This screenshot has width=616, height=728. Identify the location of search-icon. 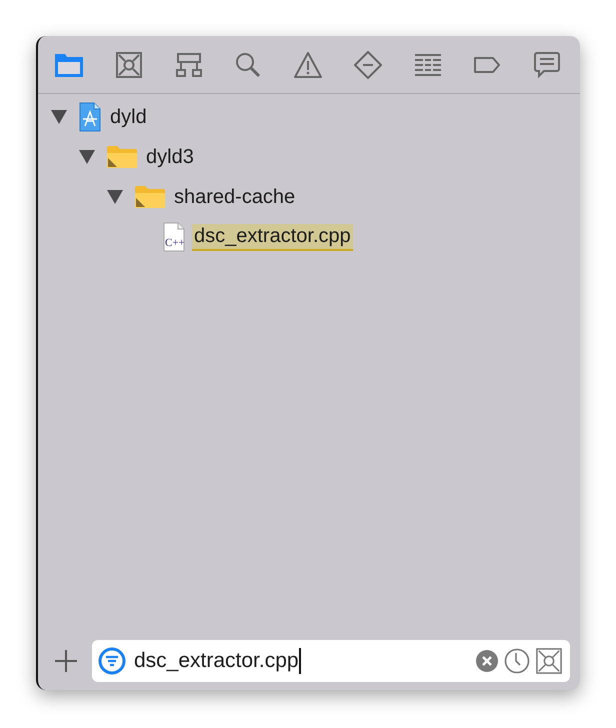
(248, 64).